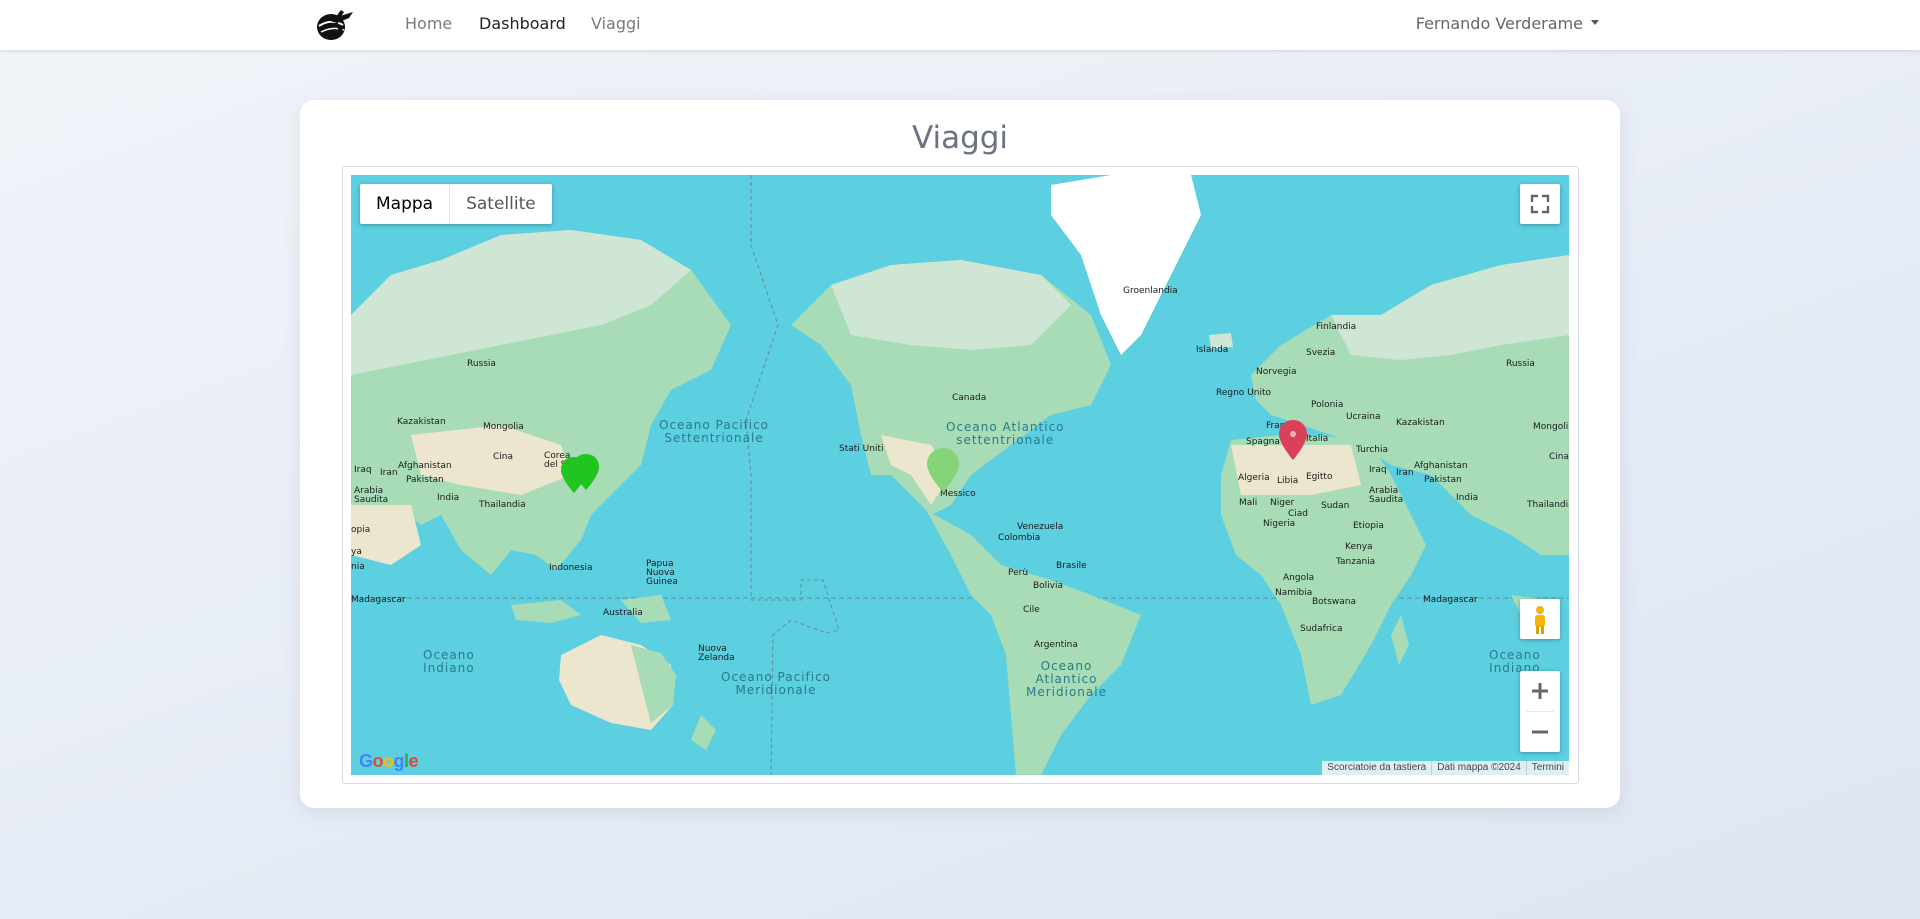  Describe the element at coordinates (502, 505) in the screenshot. I see `label-thailandia-w: Thailandia` at that location.